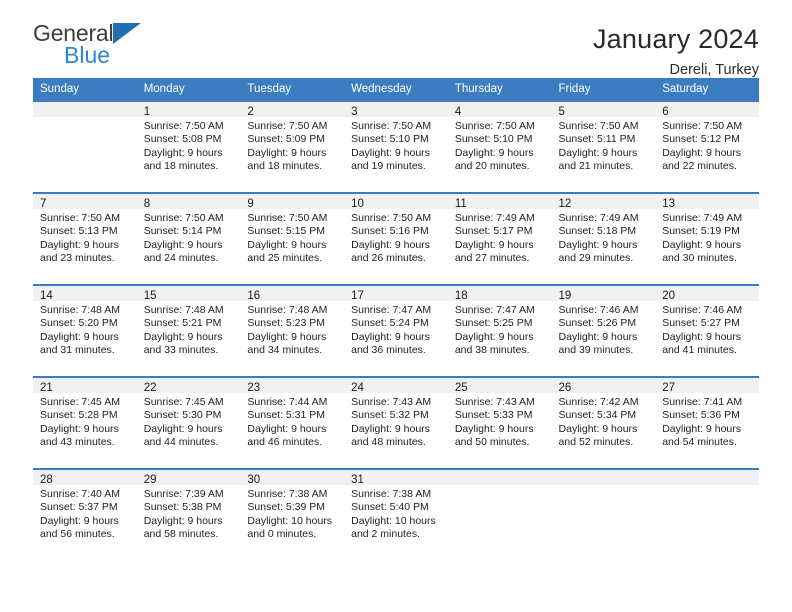  What do you see at coordinates (79, 415) in the screenshot?
I see `day-detail-line: Sunset: 5:28 PM` at bounding box center [79, 415].